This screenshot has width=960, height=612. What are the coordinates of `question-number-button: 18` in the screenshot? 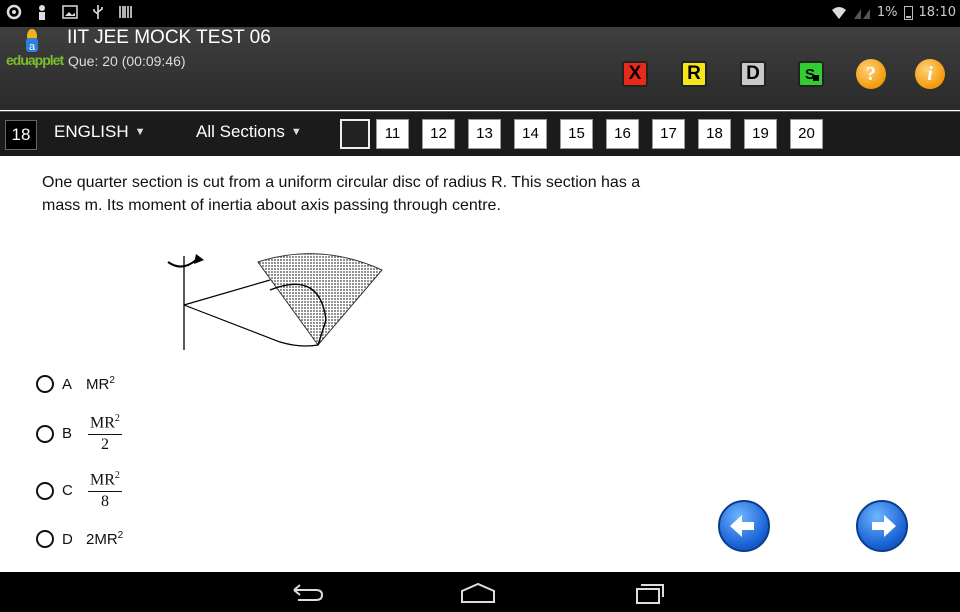 It's located at (714, 134).